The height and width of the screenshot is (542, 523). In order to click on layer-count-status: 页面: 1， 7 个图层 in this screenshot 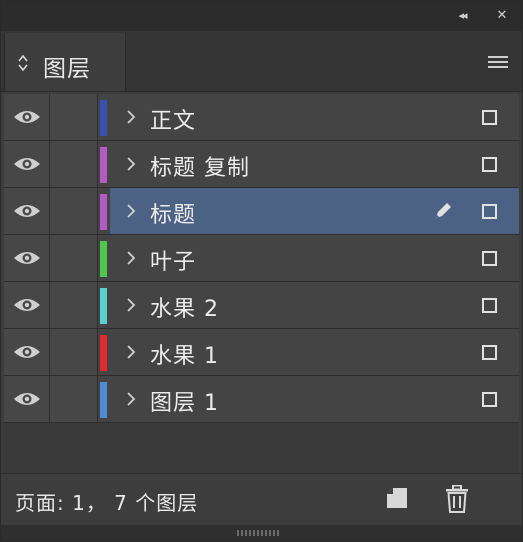, I will do `click(107, 503)`.